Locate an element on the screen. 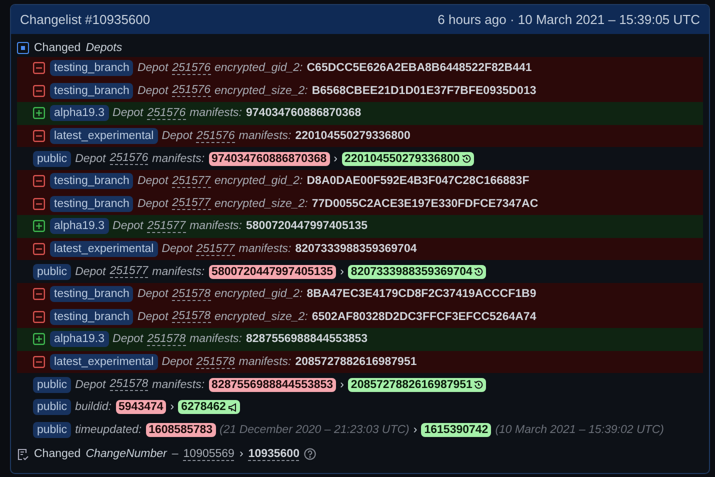 This screenshot has width=715, height=477. clipboard-check-icon is located at coordinates (23, 454).